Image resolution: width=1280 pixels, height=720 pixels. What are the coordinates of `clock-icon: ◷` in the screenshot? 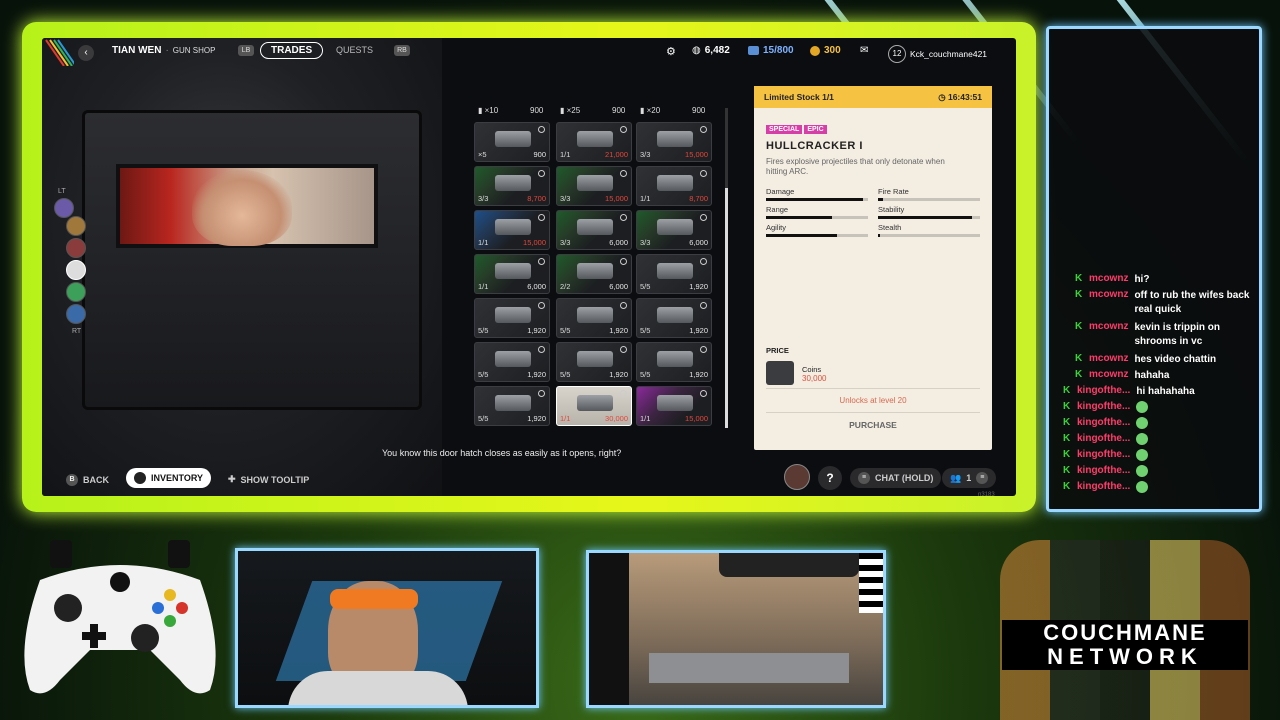 It's located at (943, 96).